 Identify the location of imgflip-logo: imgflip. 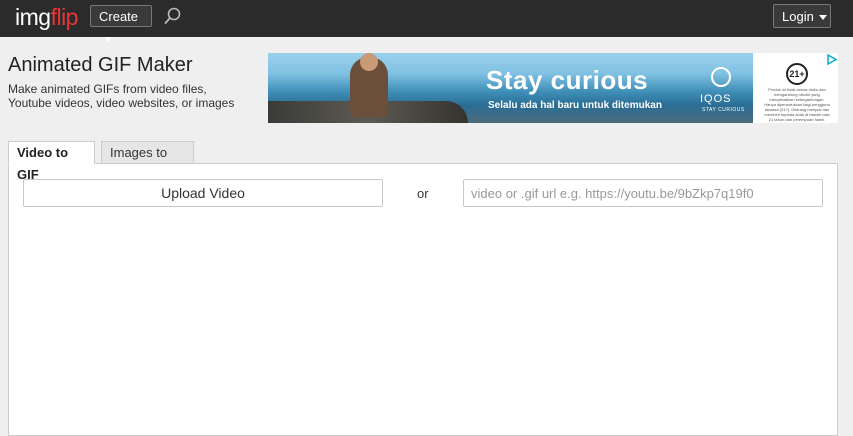
(46, 17).